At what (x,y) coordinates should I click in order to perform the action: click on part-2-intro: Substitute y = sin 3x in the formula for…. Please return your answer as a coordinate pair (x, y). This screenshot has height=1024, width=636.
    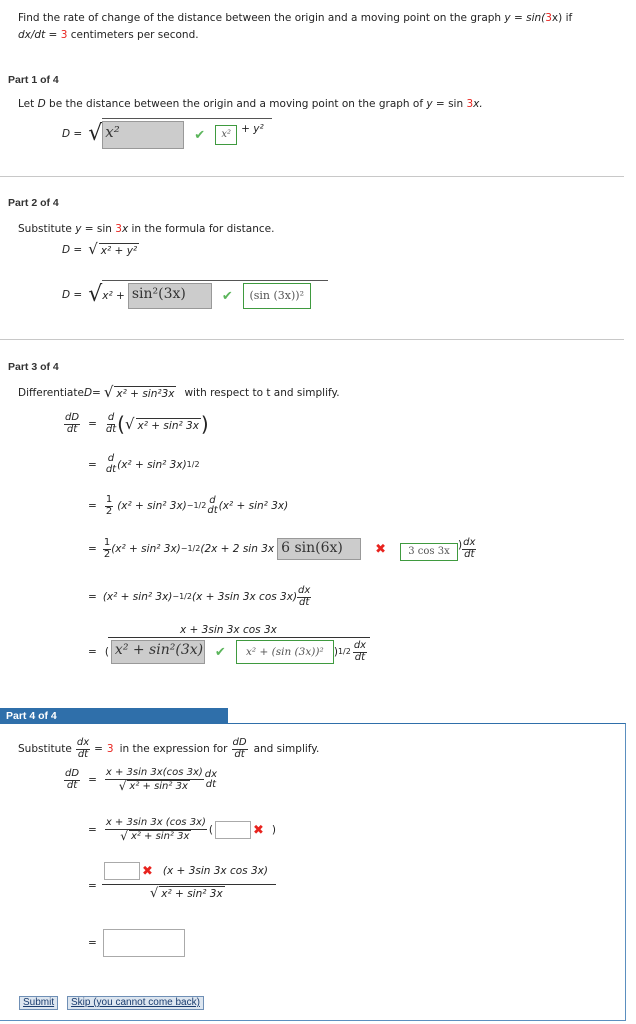
    Looking at the image, I should click on (146, 229).